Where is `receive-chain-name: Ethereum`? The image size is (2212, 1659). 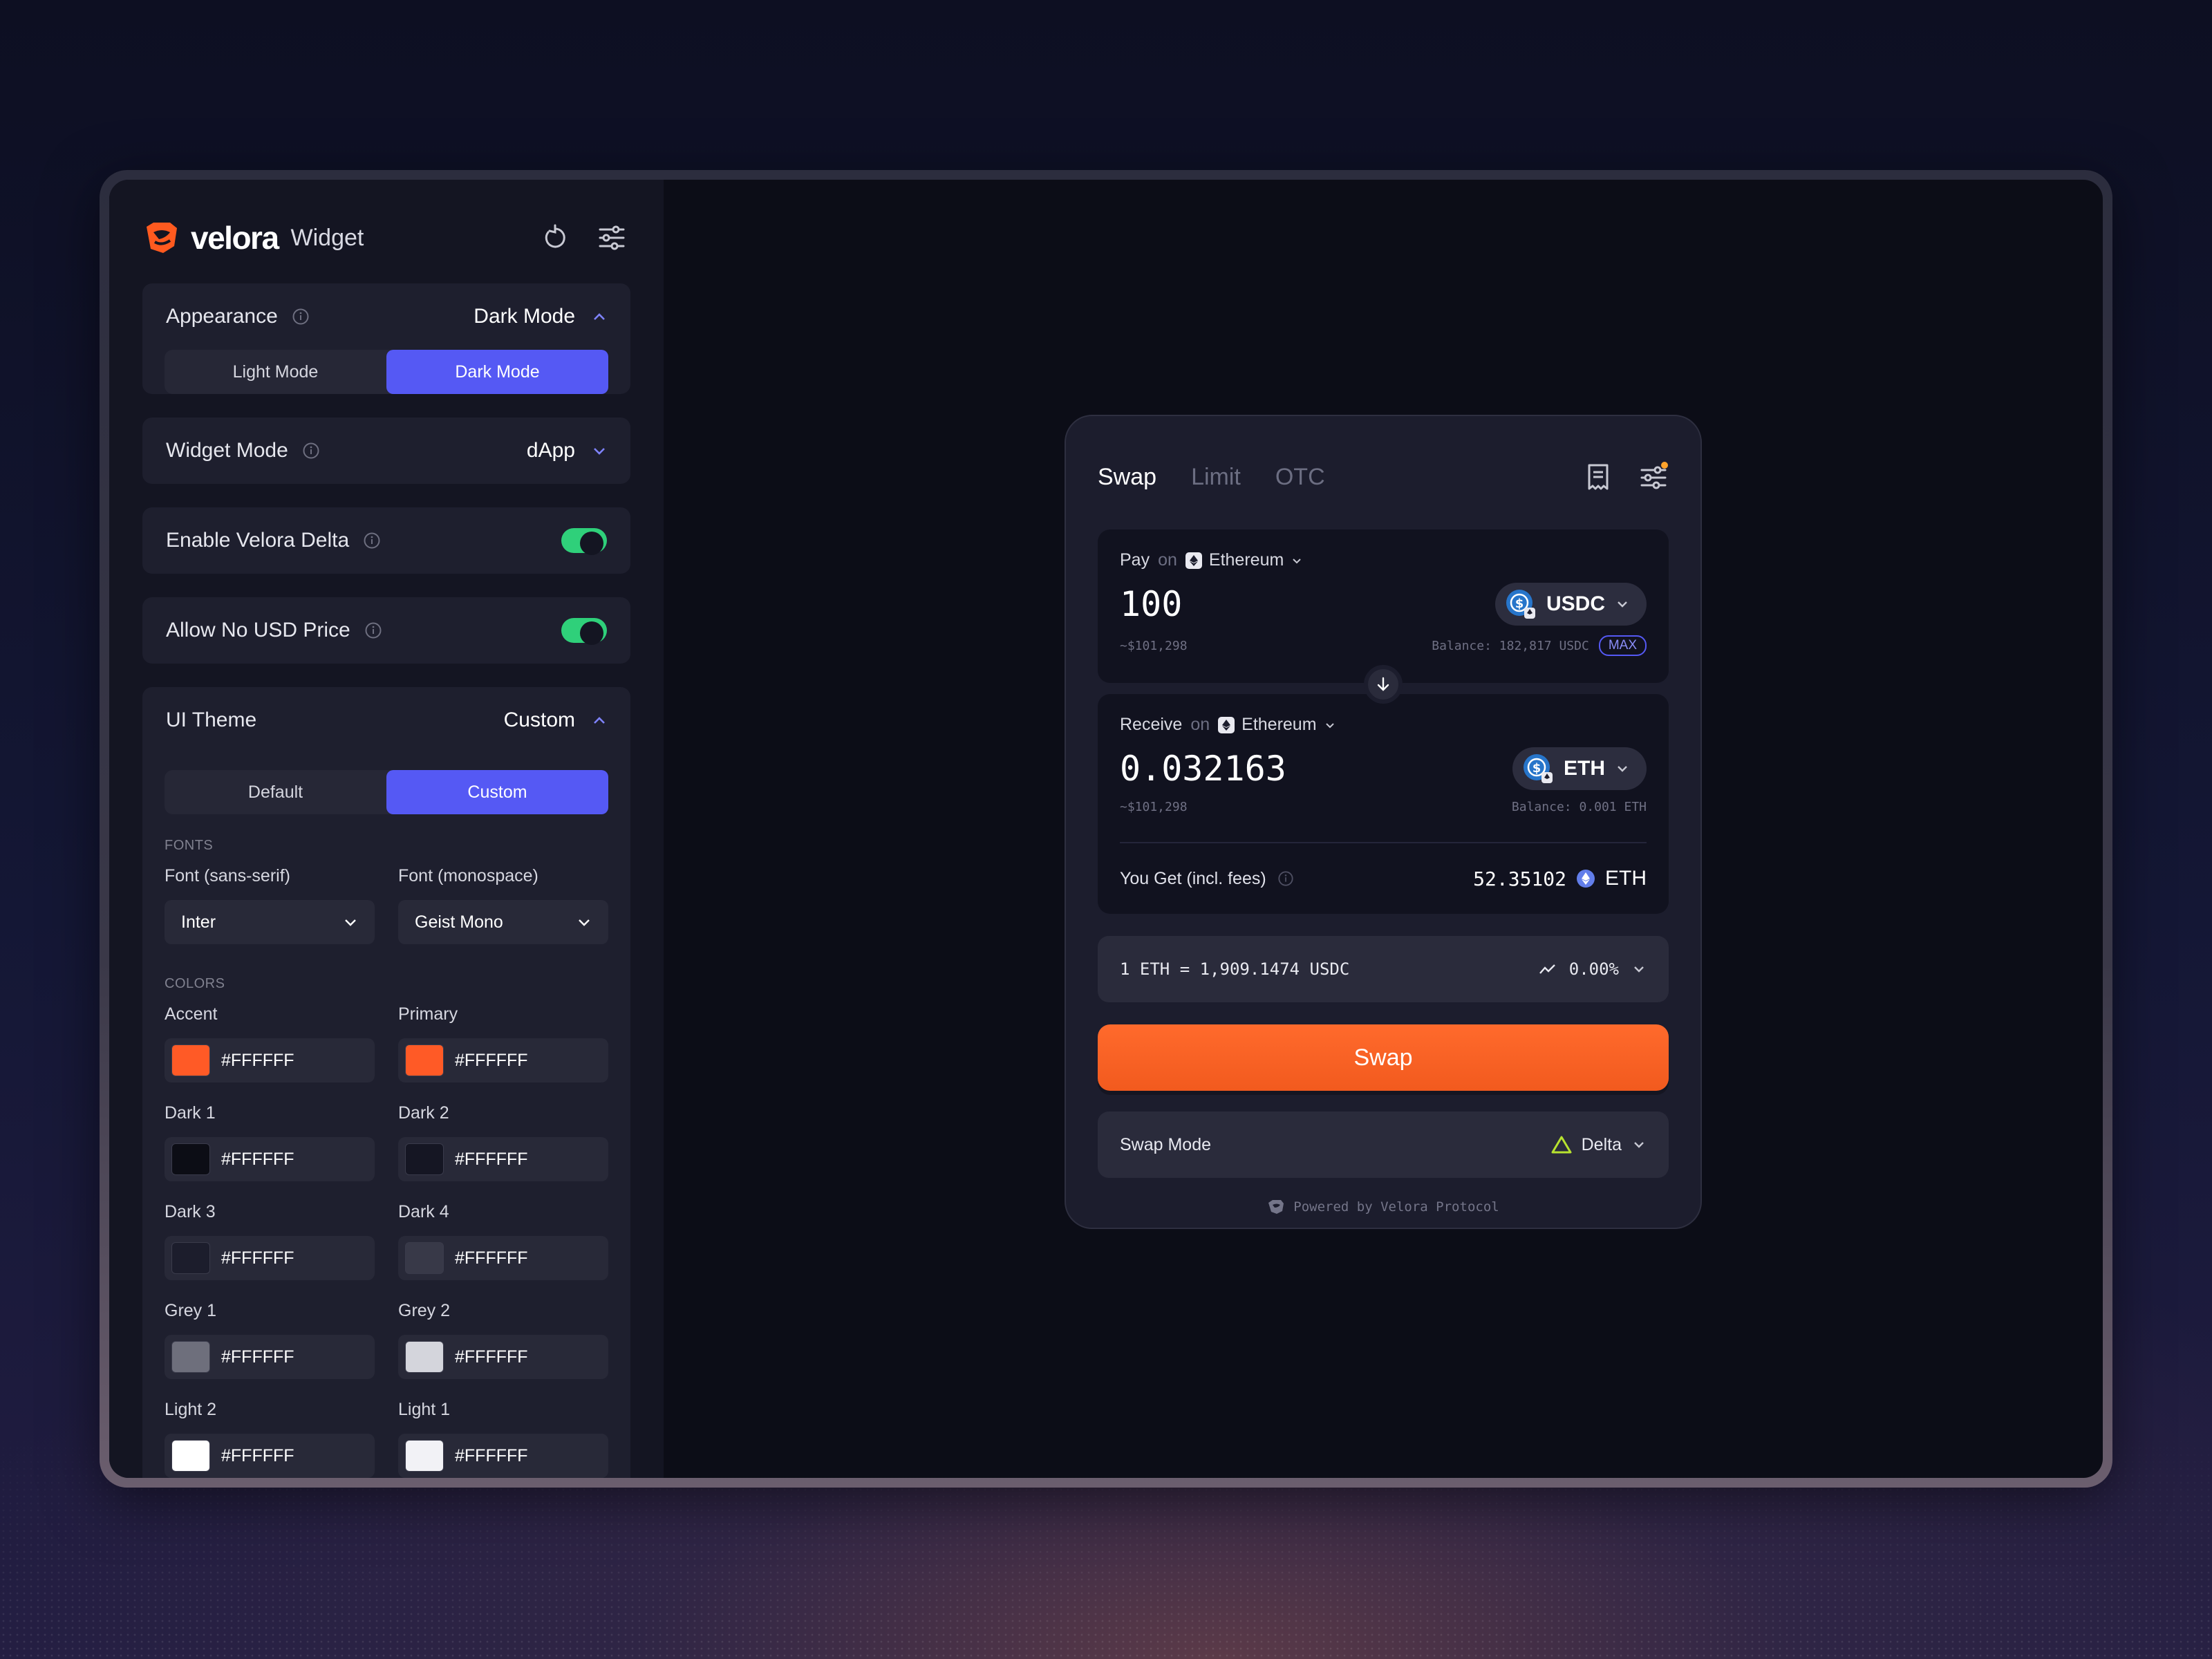
receive-chain-name: Ethereum is located at coordinates (1279, 725).